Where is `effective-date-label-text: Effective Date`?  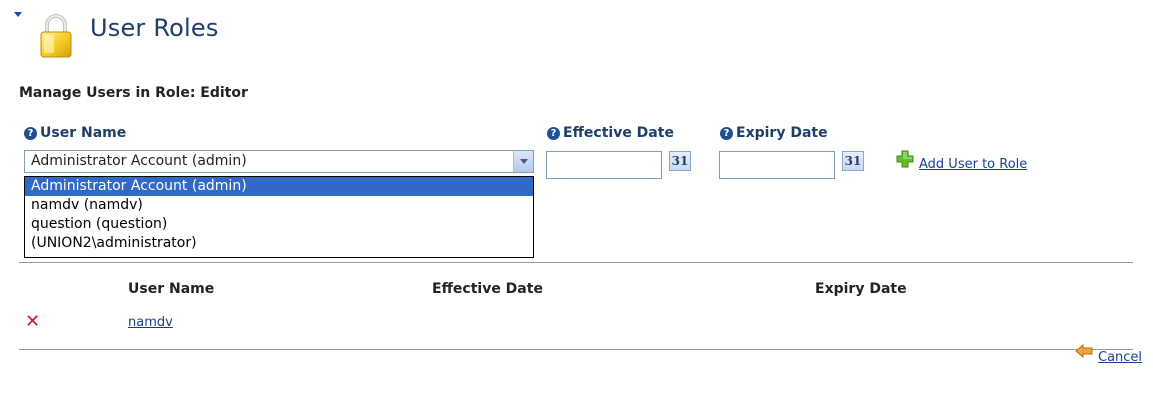 effective-date-label-text: Effective Date is located at coordinates (618, 133).